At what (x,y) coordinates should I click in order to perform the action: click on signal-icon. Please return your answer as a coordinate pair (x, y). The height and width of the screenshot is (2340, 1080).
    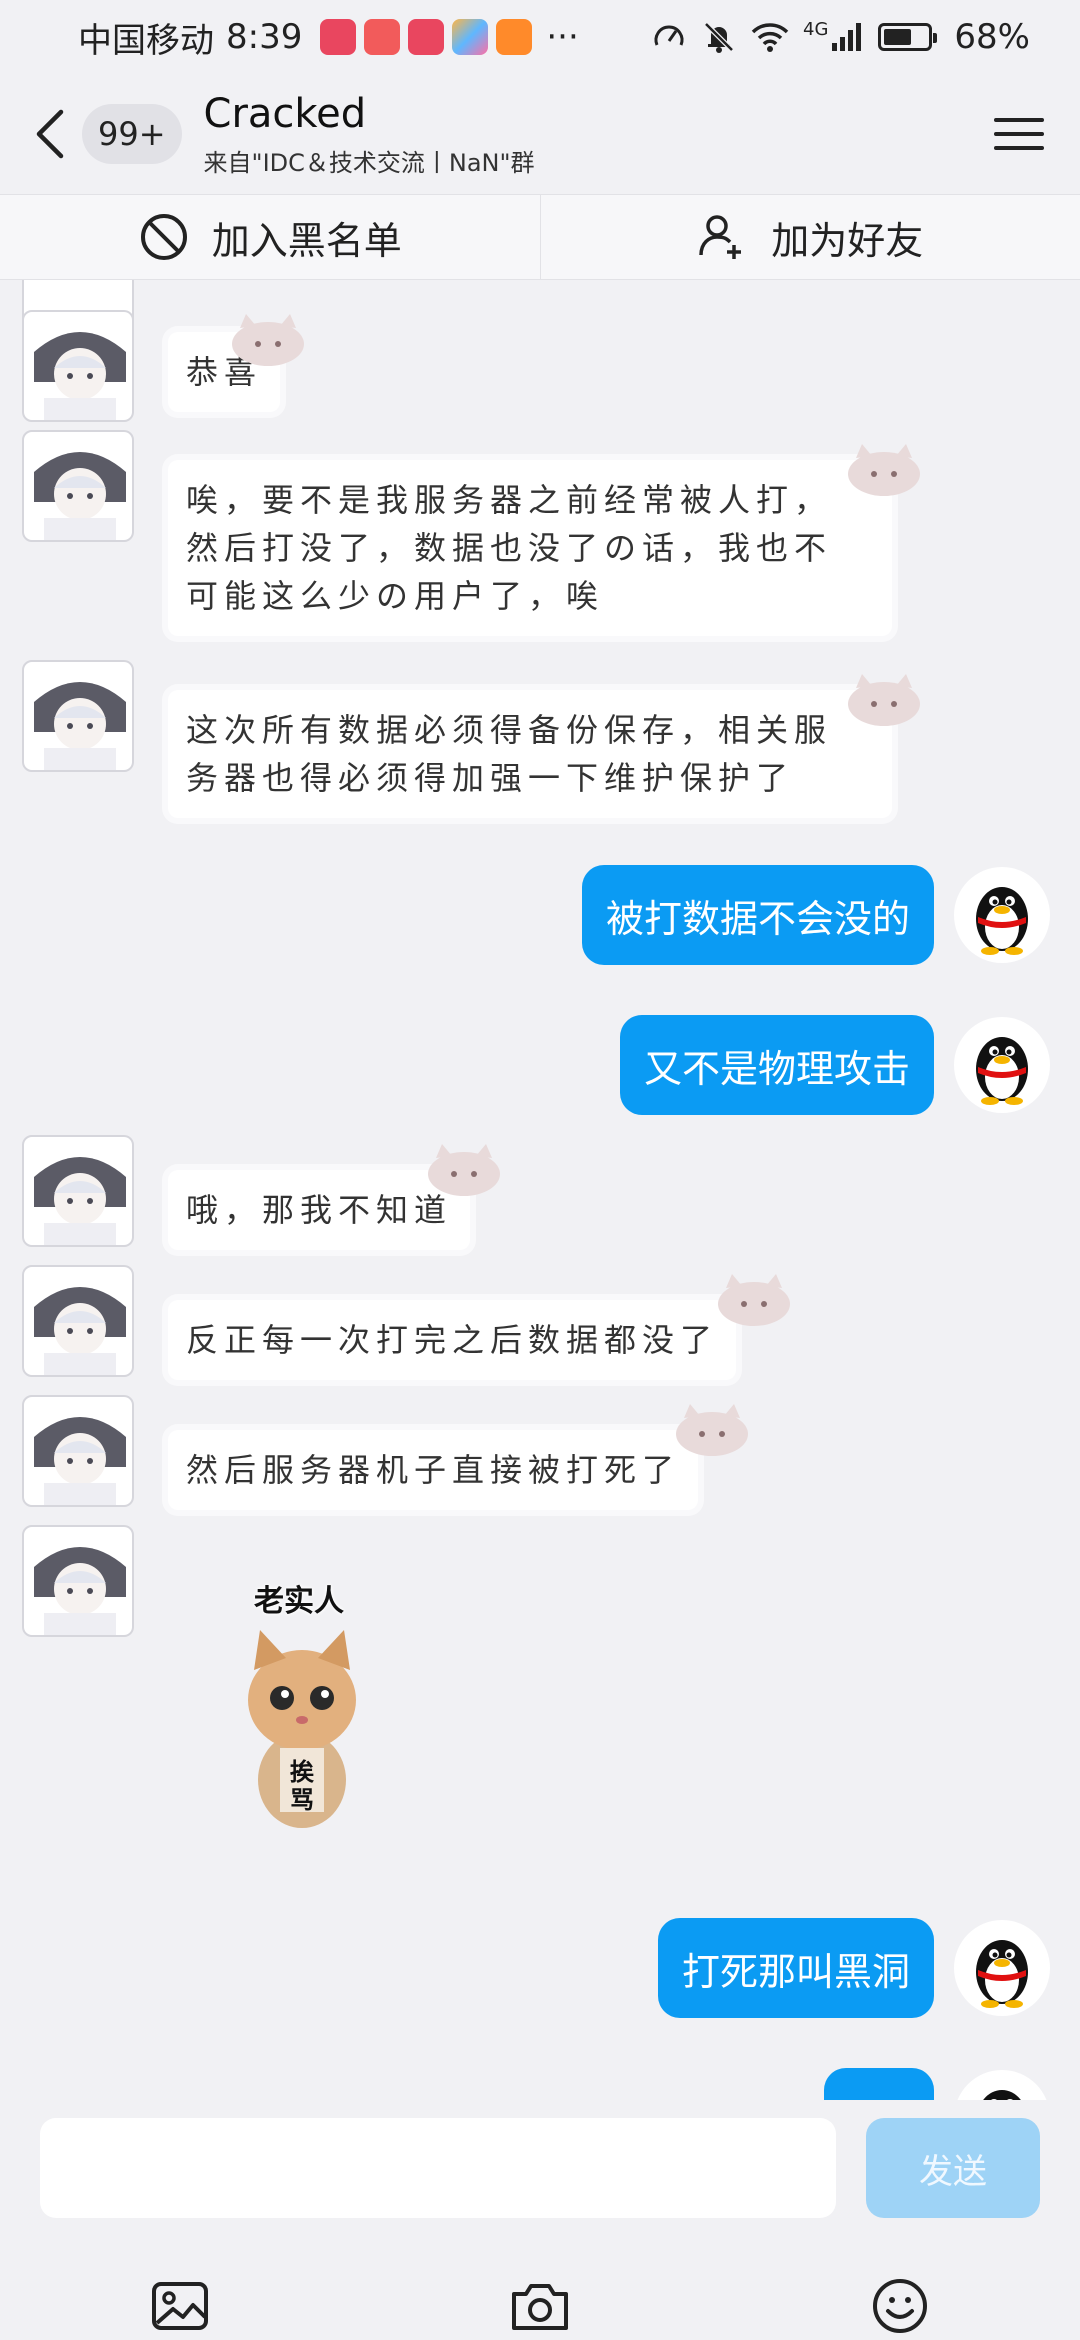
    Looking at the image, I should click on (847, 37).